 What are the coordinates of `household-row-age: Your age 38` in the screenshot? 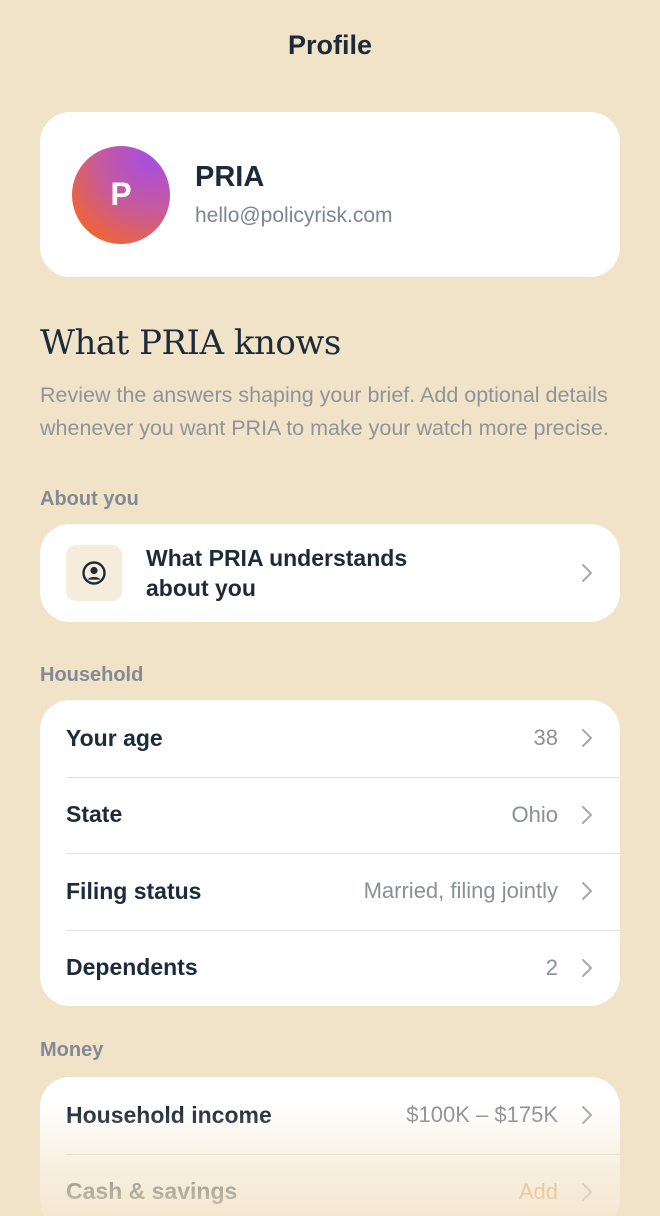 It's located at (330, 738).